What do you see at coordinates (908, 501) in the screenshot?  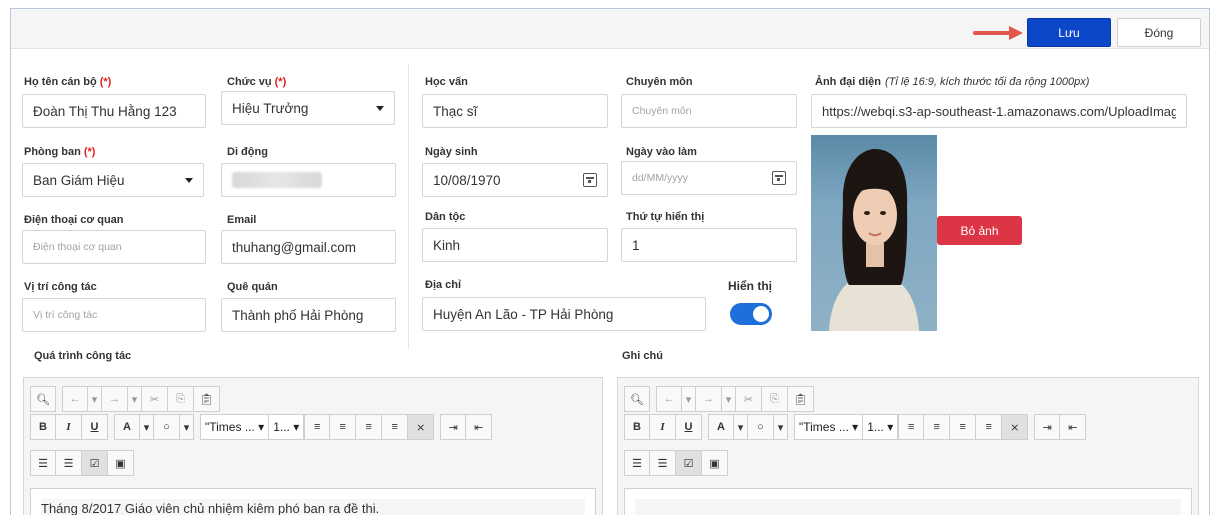 I see `notes-content-area` at bounding box center [908, 501].